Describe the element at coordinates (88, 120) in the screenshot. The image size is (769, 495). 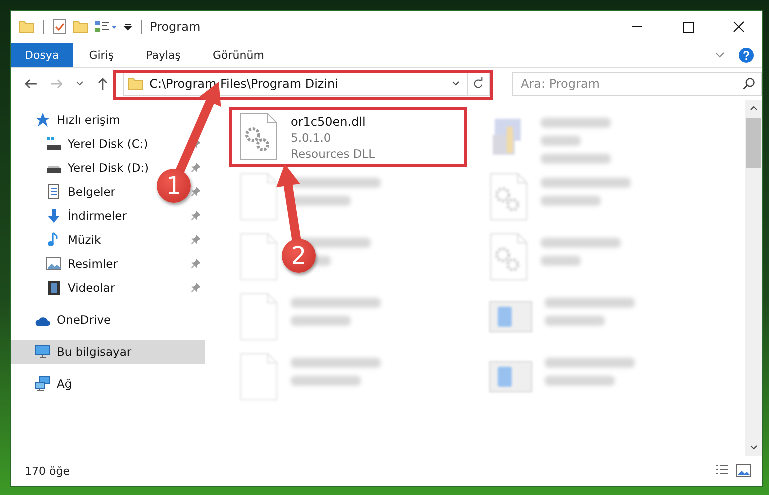
I see `sidebar-label: Hızlı erişim` at that location.